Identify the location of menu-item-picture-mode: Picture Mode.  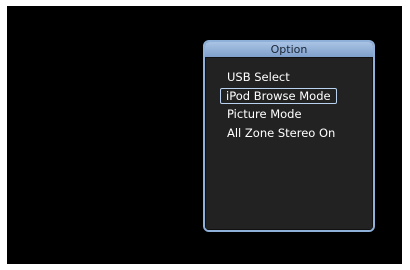
(264, 114).